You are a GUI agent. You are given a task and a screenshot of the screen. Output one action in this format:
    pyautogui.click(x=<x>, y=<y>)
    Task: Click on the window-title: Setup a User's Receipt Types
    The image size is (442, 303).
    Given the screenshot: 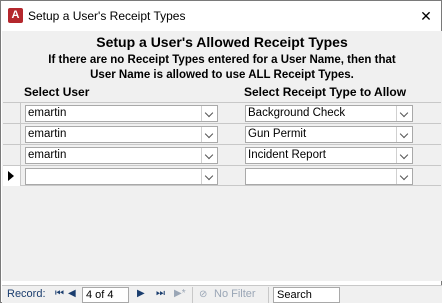 What is the action you would take?
    pyautogui.click(x=107, y=16)
    